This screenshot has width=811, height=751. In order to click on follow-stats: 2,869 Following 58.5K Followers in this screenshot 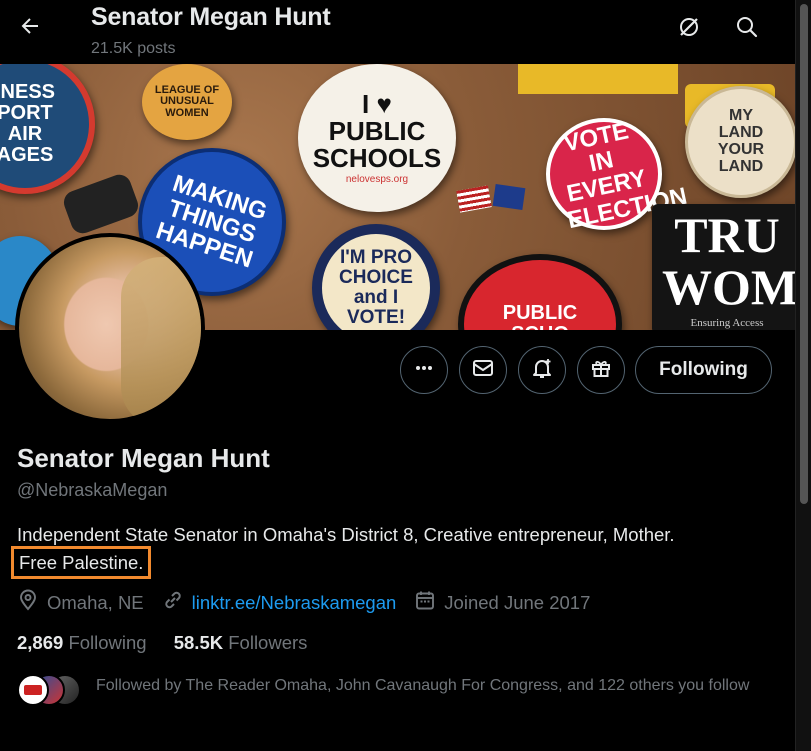, I will do `click(162, 643)`.